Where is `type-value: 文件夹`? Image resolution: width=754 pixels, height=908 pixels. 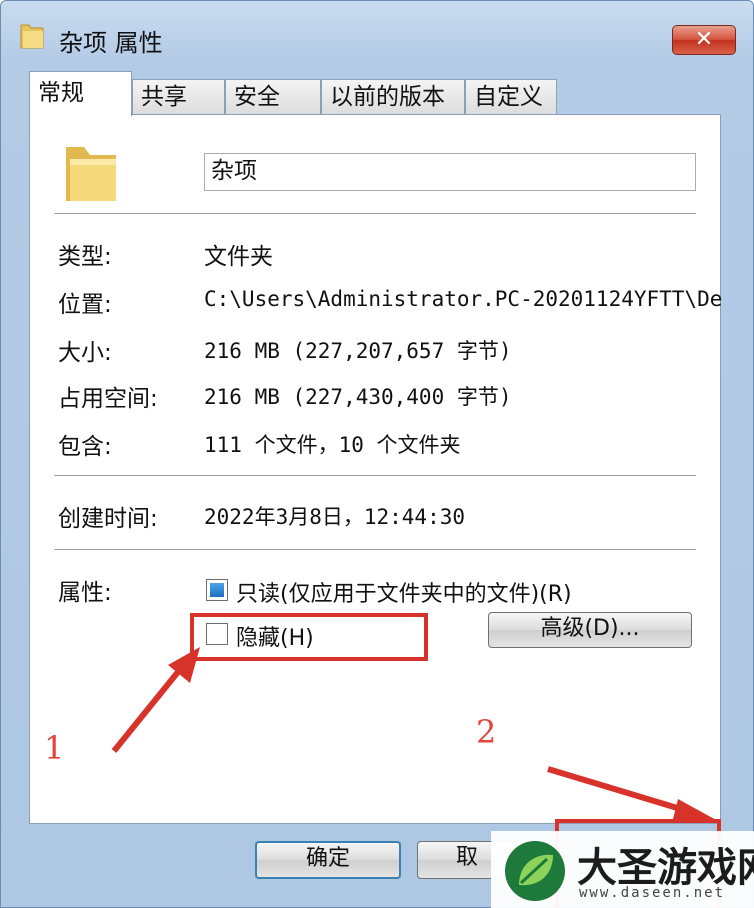
type-value: 文件夹 is located at coordinates (238, 257).